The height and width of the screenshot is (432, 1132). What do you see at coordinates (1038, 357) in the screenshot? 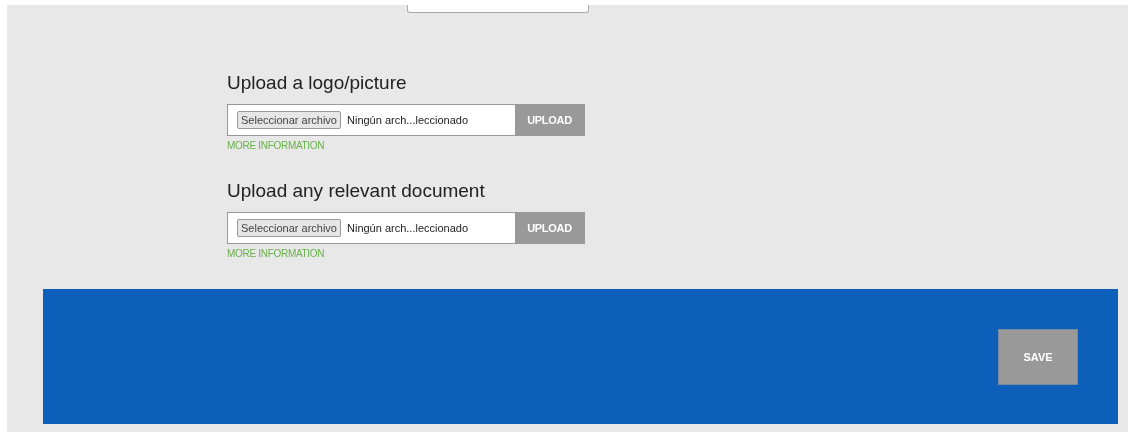
I see `save-button: SAVE` at bounding box center [1038, 357].